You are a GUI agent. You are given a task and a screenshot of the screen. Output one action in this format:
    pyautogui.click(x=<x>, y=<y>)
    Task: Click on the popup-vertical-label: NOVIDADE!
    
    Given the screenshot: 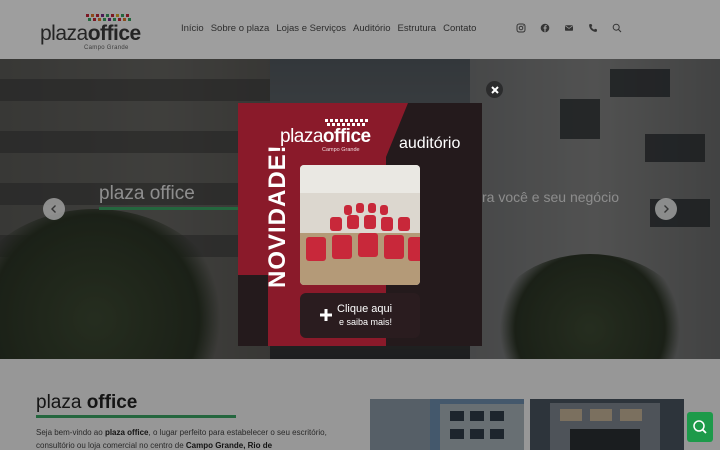 What is the action you would take?
    pyautogui.click(x=277, y=216)
    